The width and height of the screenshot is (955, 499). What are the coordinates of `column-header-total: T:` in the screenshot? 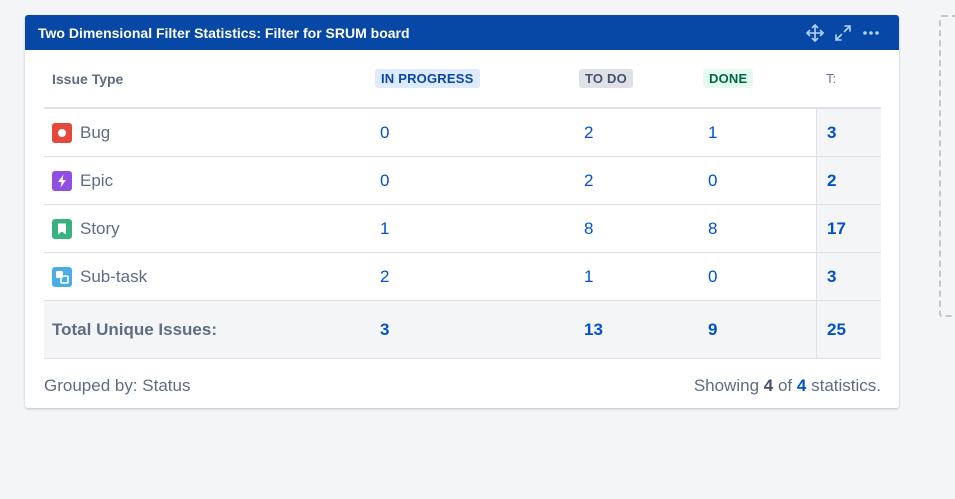 It's located at (831, 78).